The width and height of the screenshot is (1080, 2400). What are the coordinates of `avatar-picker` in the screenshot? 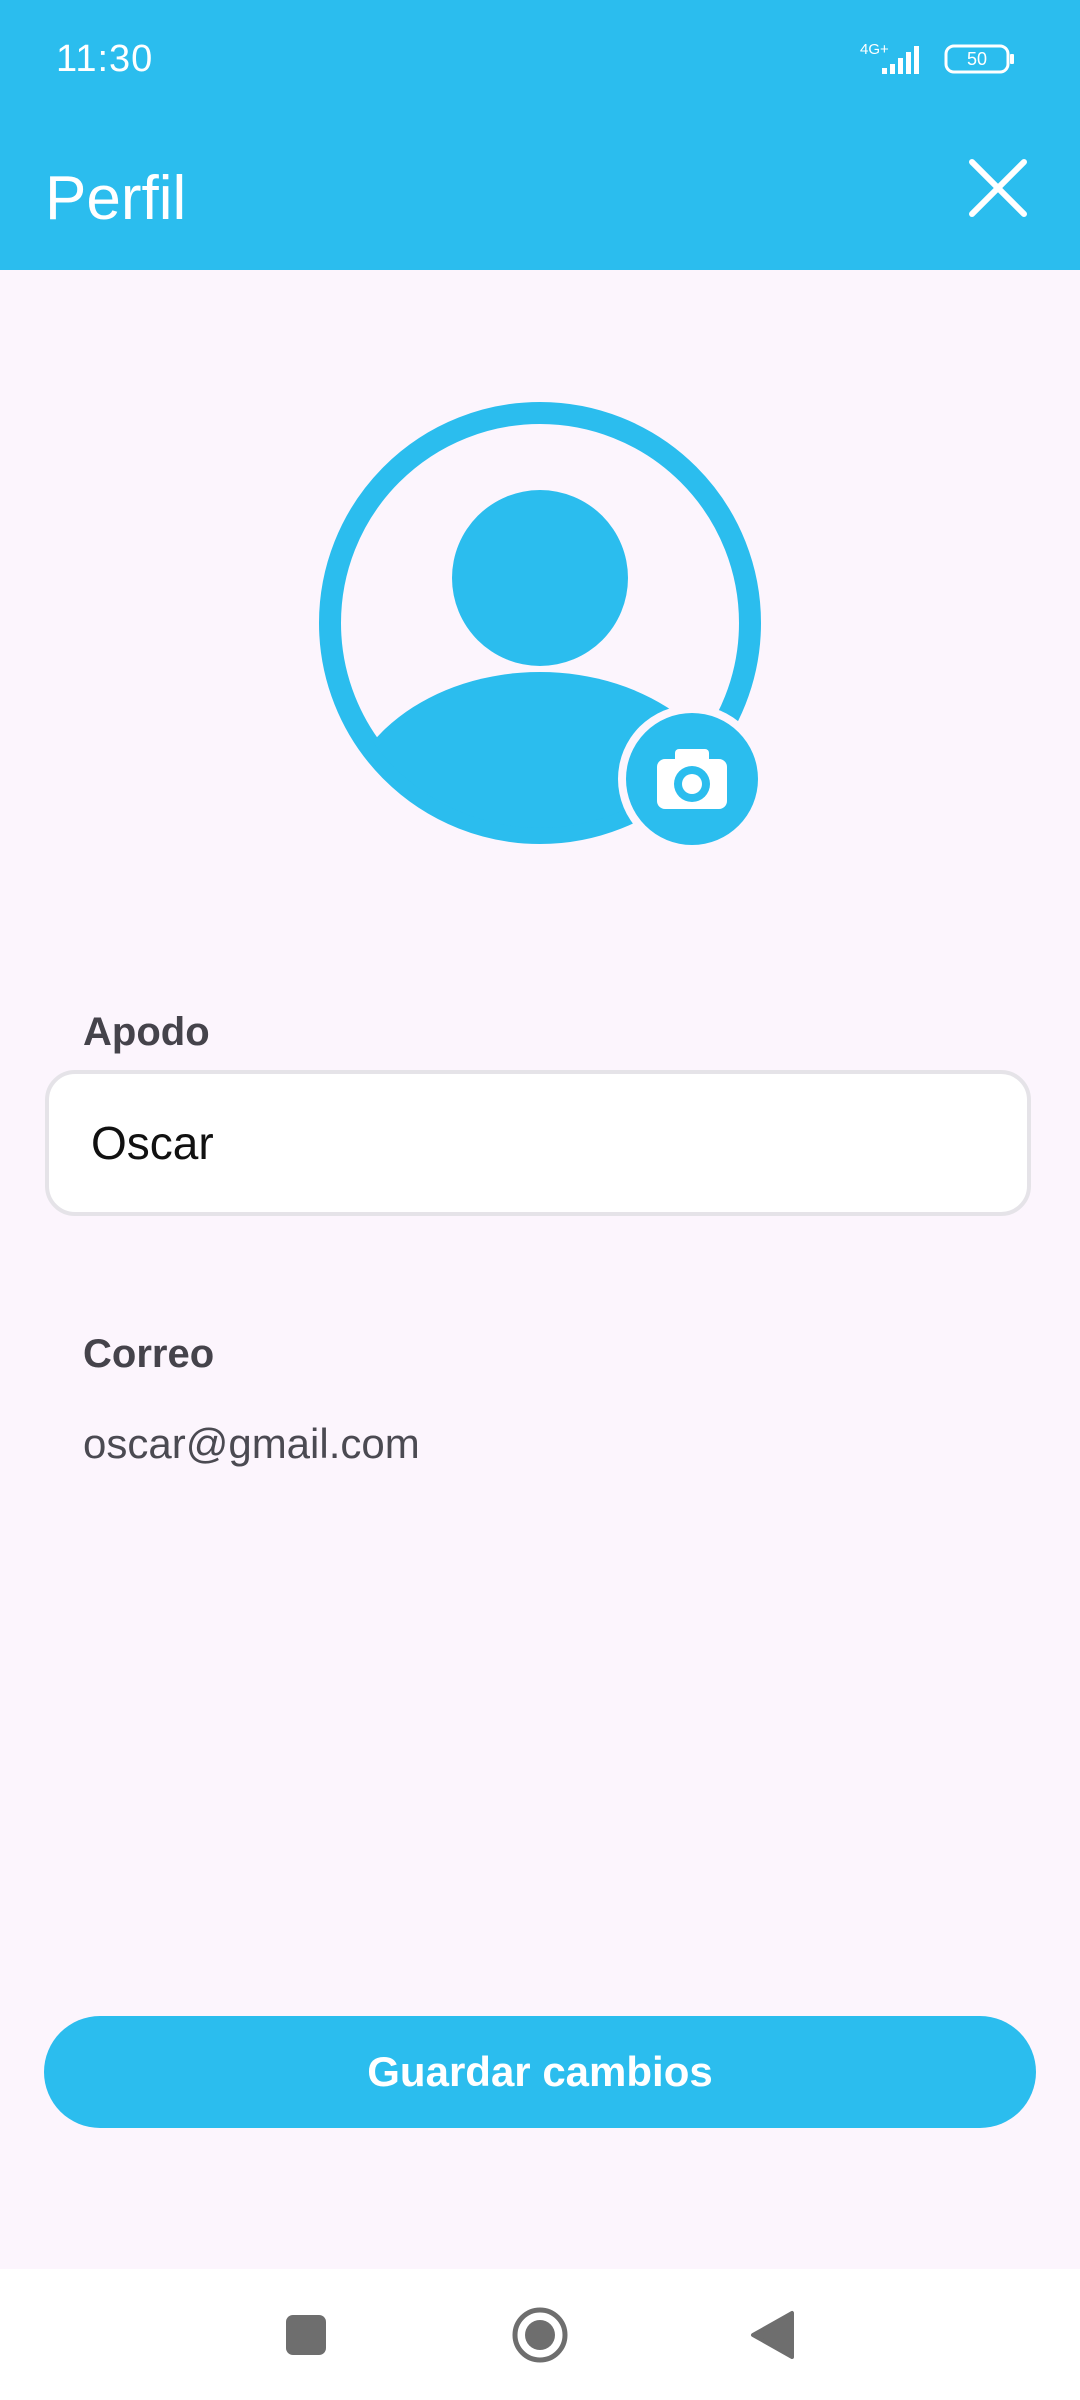 It's located at (543, 627).